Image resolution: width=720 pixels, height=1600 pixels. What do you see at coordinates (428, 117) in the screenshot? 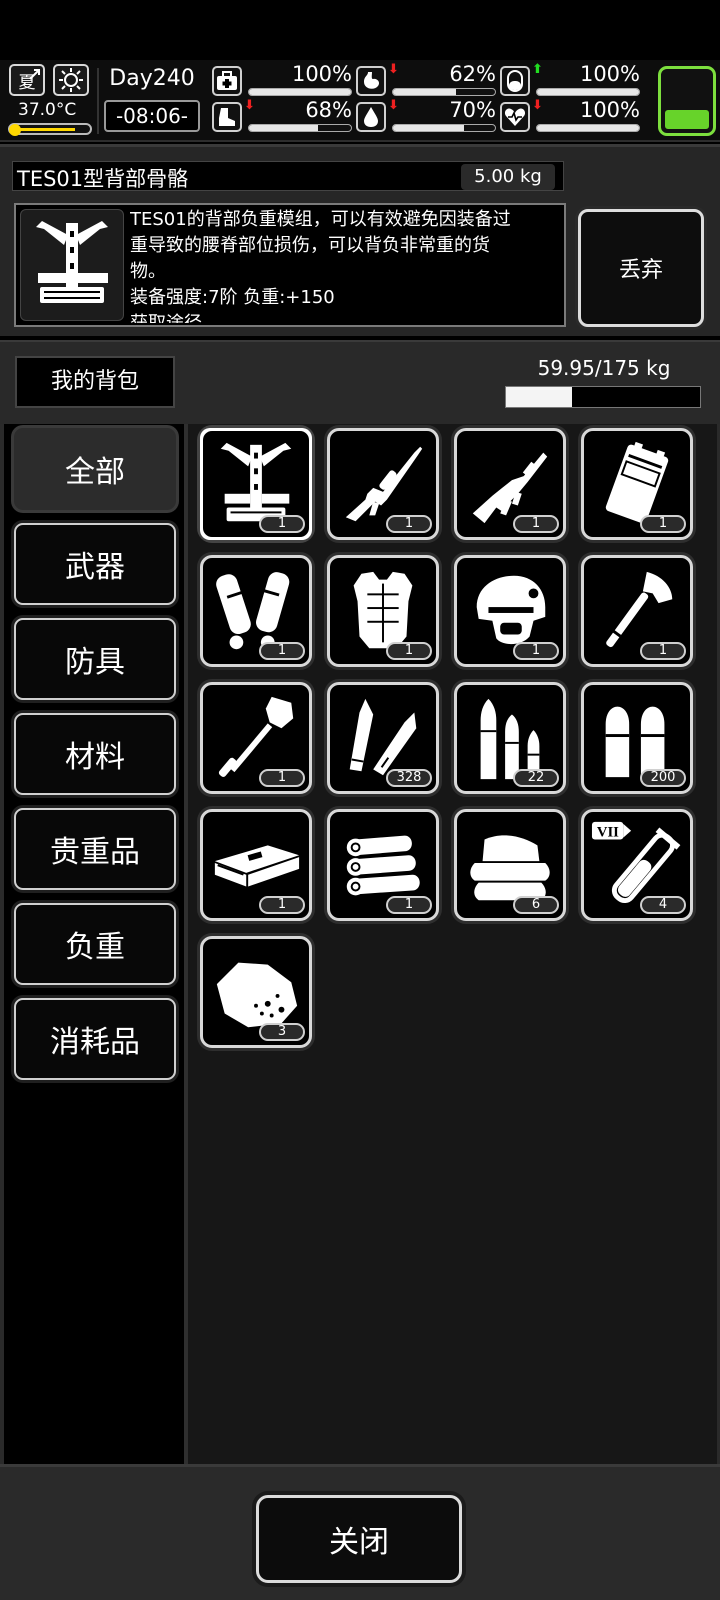
I see `stat-water-drop: ⬇ 70%` at bounding box center [428, 117].